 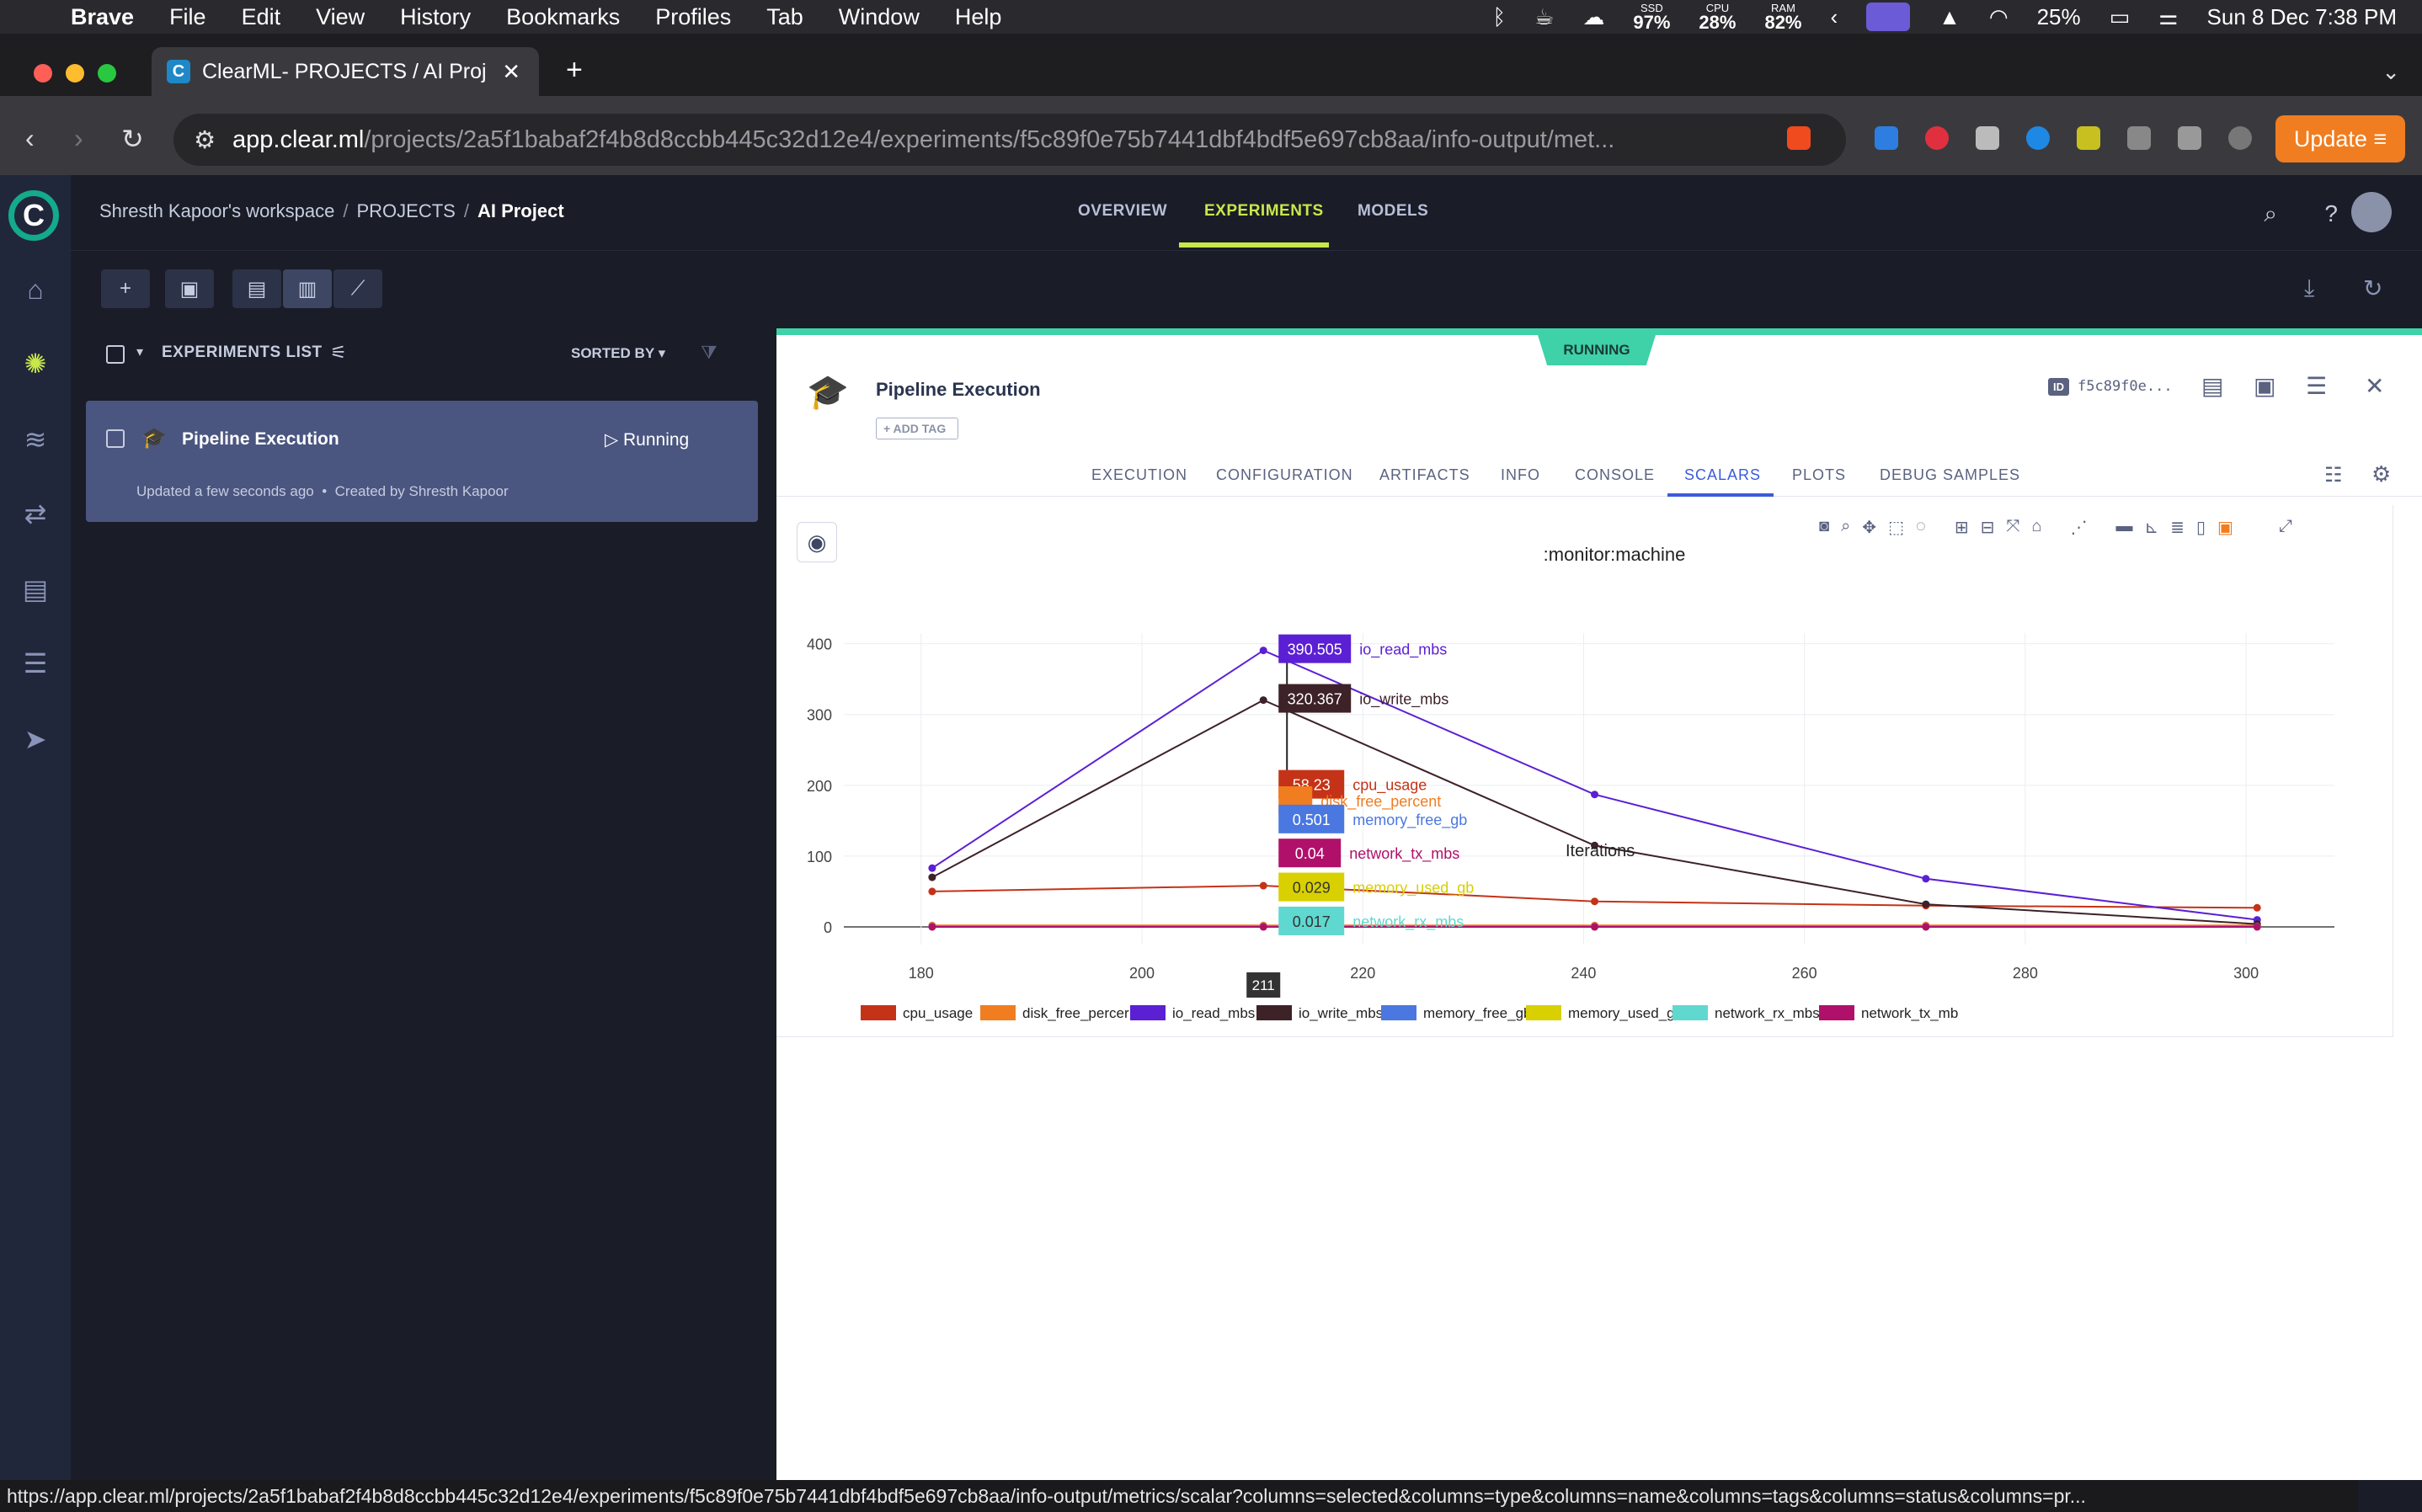 What do you see at coordinates (2391, 72) in the screenshot?
I see `tab-search-chevron-icon: ⌄` at bounding box center [2391, 72].